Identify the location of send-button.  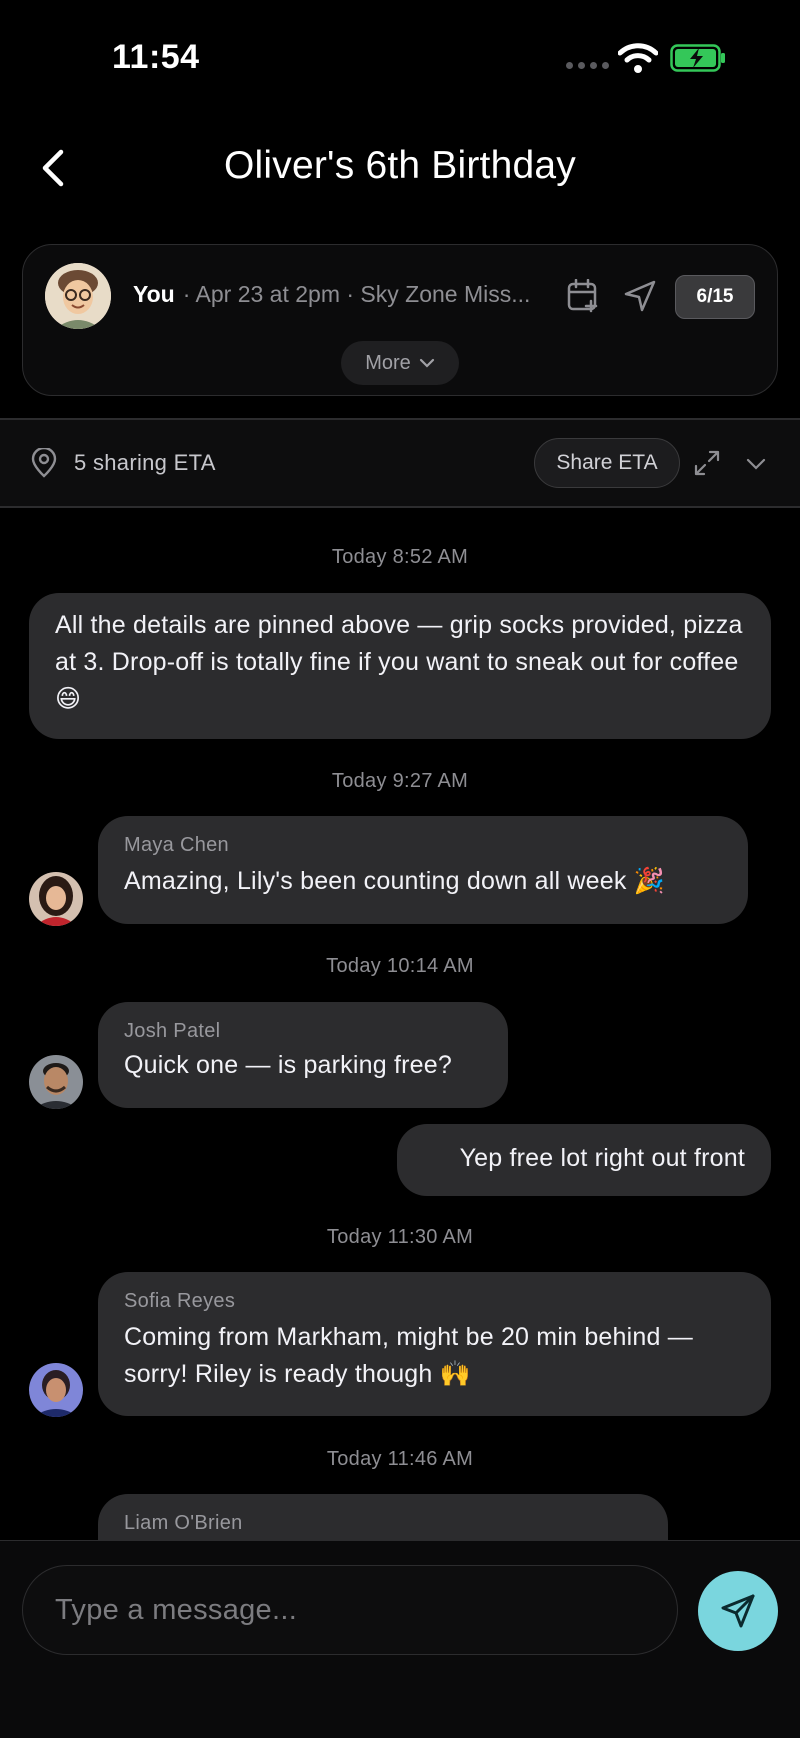
(738, 1611).